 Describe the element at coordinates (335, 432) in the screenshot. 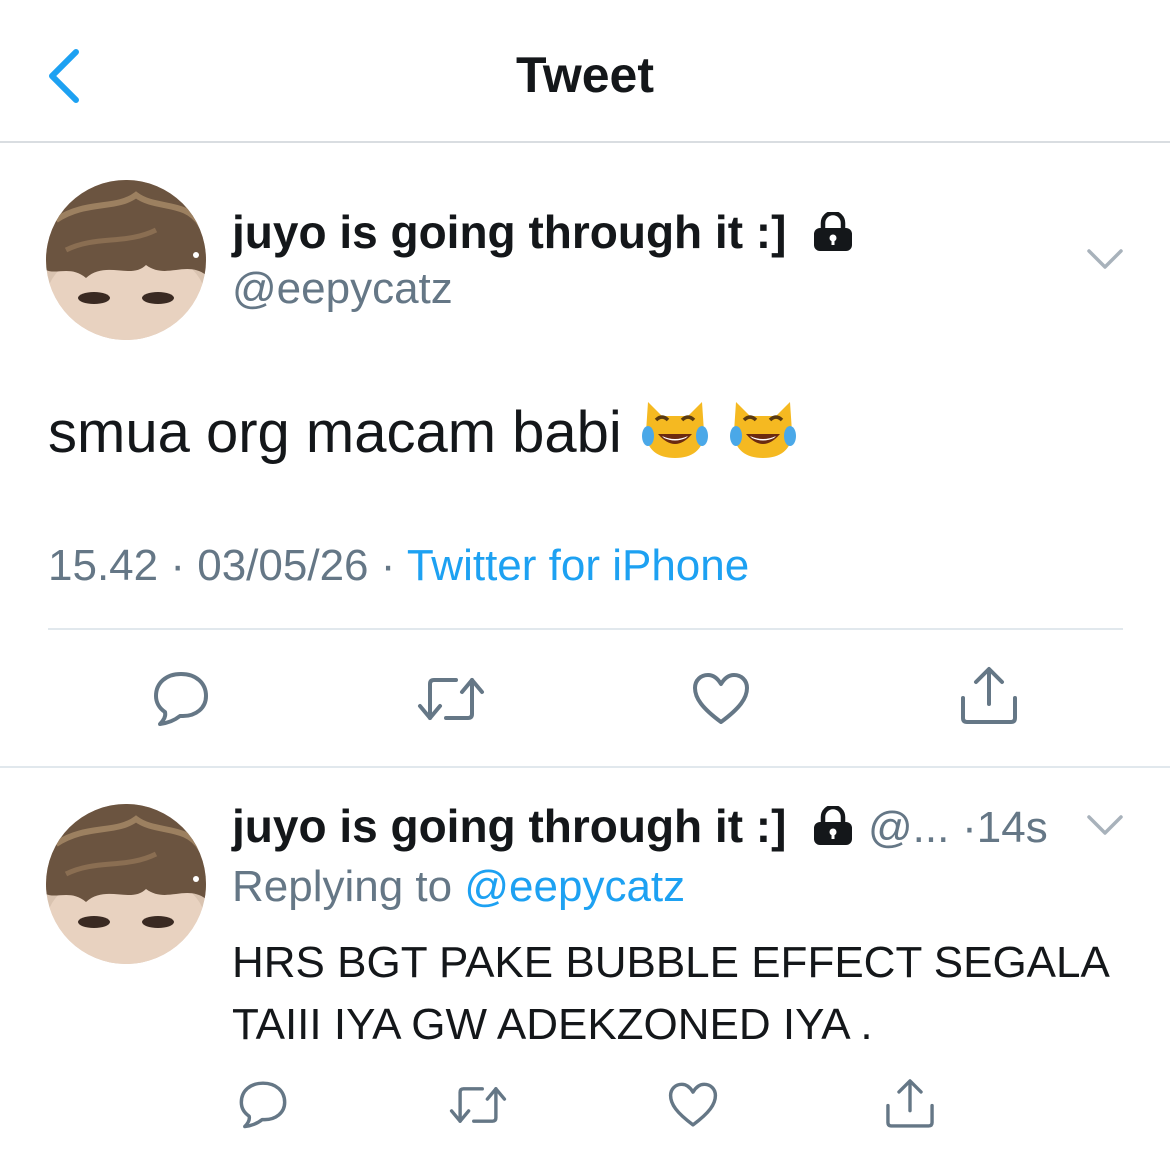

I see `tweet-text-body: smua org macam babi` at that location.